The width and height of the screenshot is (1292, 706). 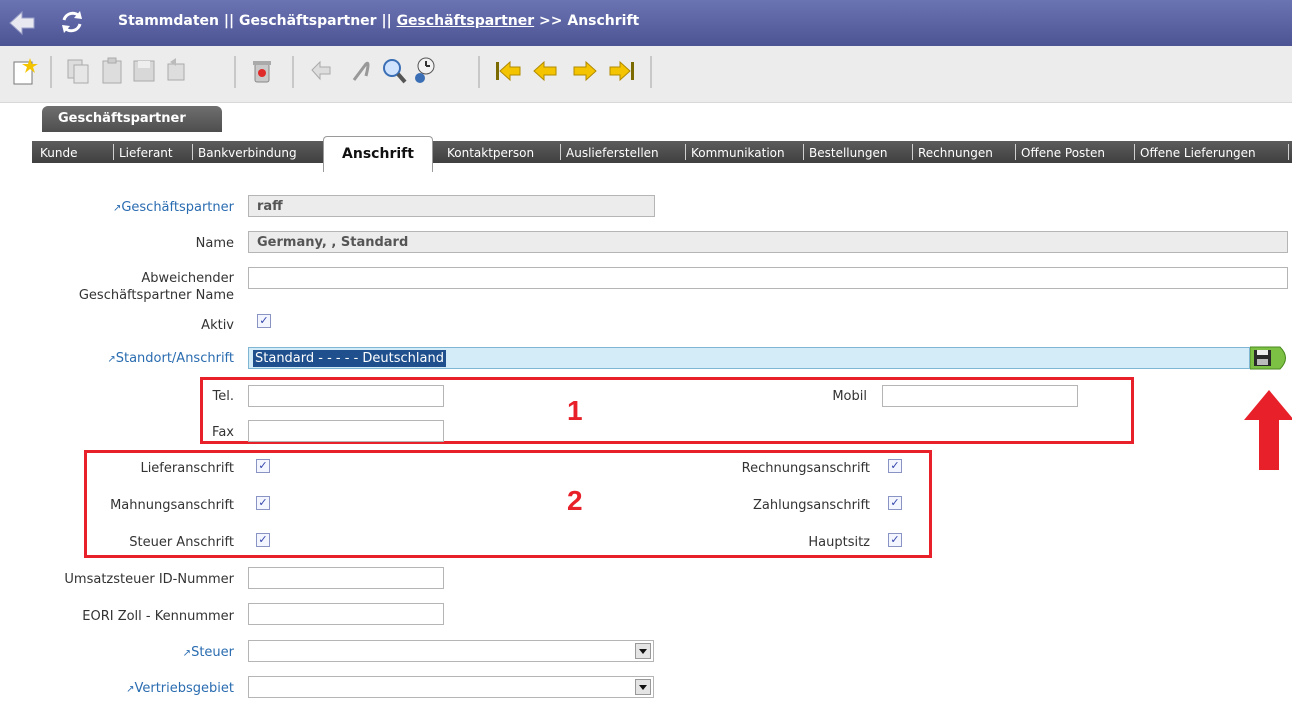 I want to click on rechnungsanschrift-label: Rechnungsanschrift, so click(x=805, y=468).